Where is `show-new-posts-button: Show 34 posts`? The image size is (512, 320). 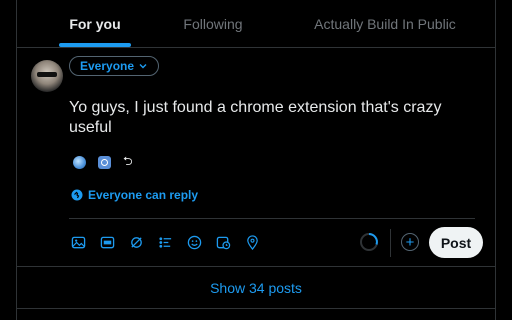
show-new-posts-button: Show 34 posts is located at coordinates (256, 288).